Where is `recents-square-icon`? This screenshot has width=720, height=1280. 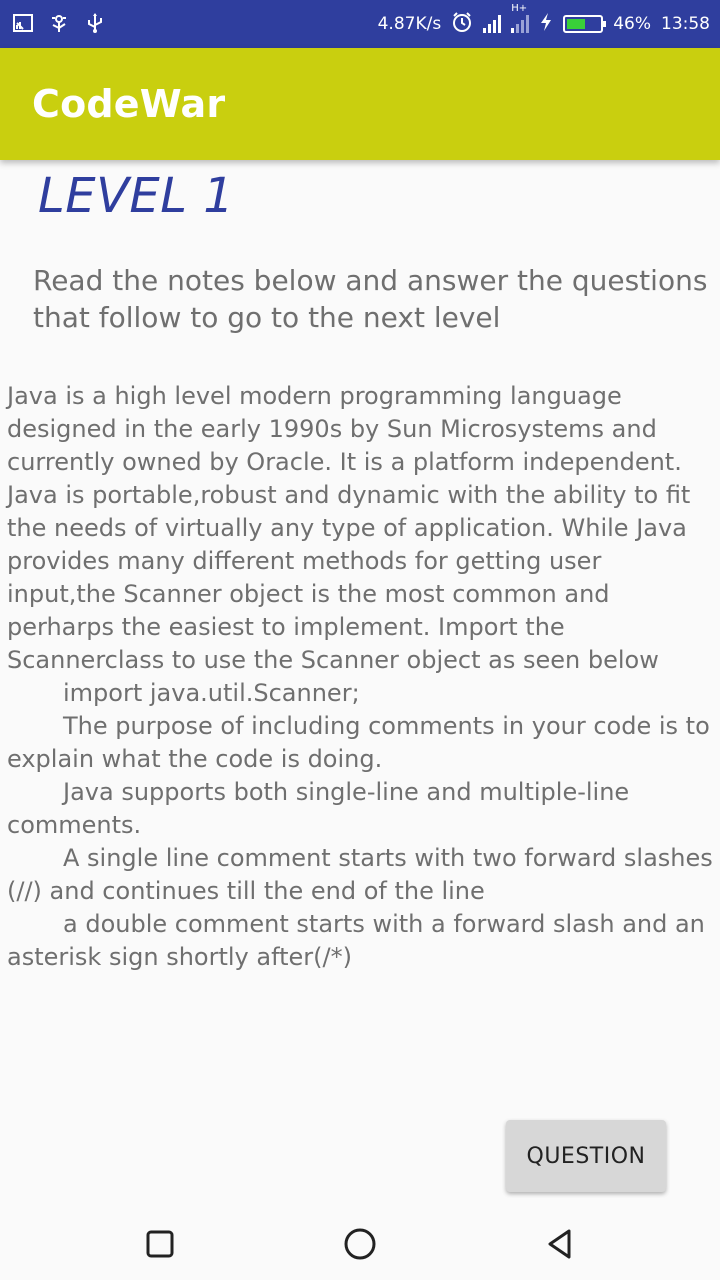 recents-square-icon is located at coordinates (160, 1244).